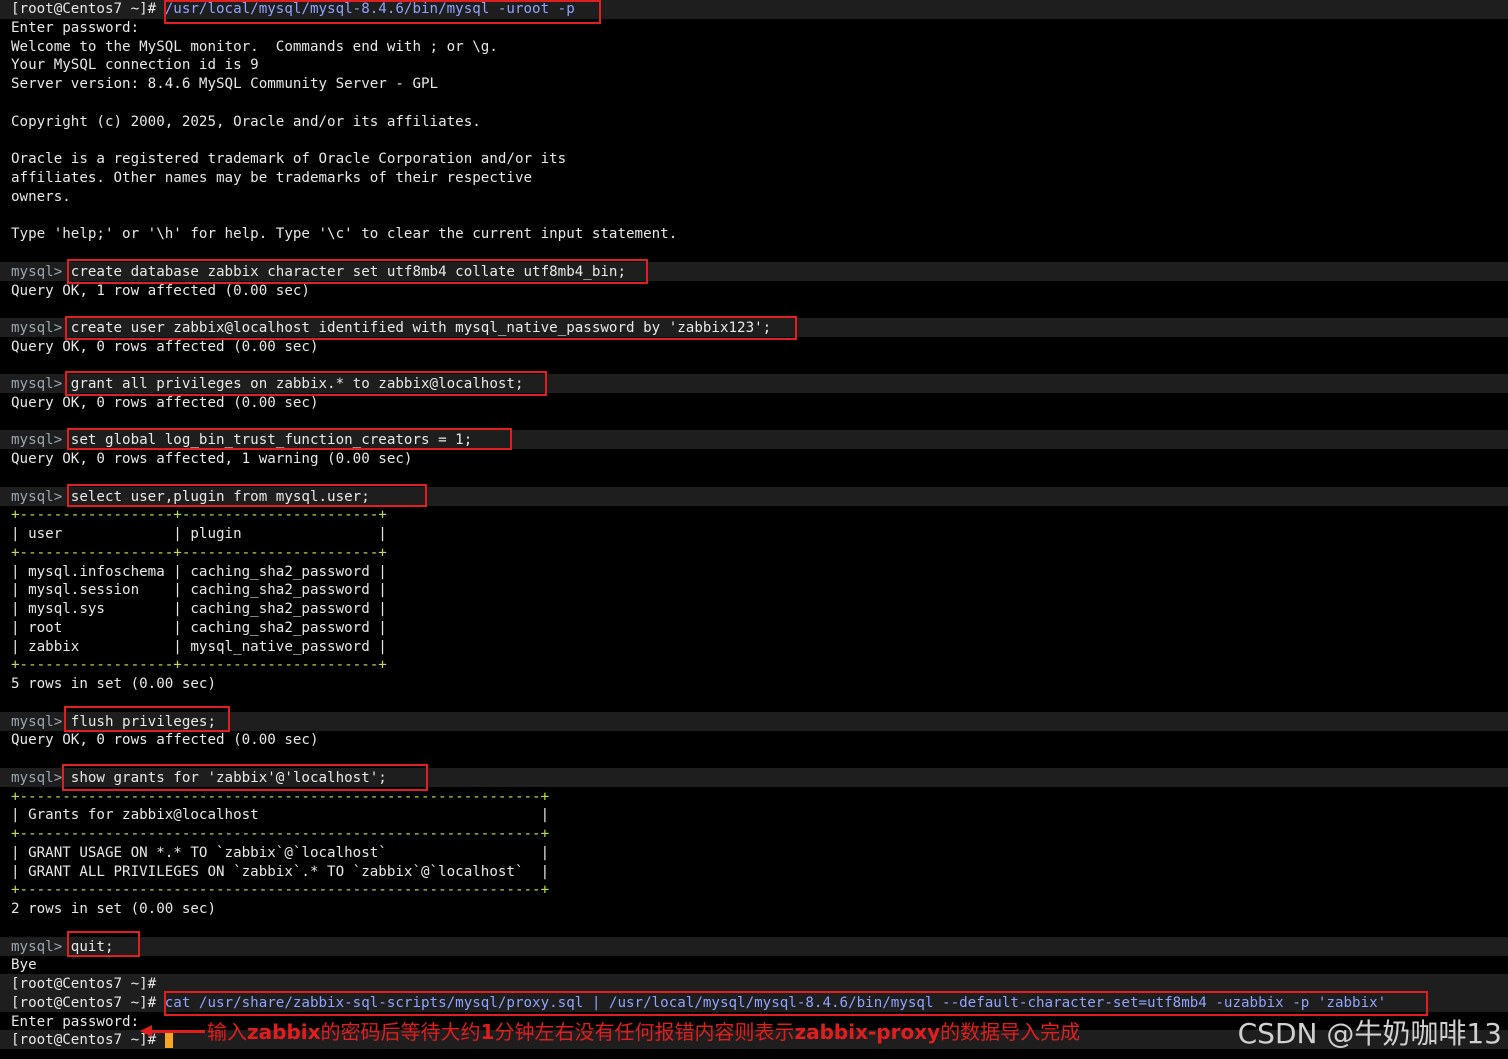  What do you see at coordinates (135, 65) in the screenshot?
I see `connection-id-text: Your MySQL connection id is 9` at bounding box center [135, 65].